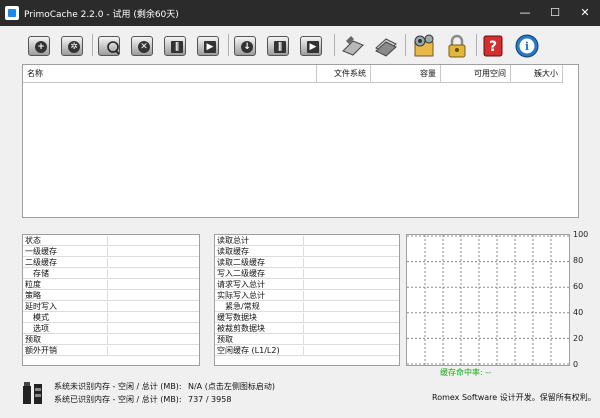 This screenshot has height=418, width=600. I want to click on delete-cache-icon: ✕, so click(142, 46).